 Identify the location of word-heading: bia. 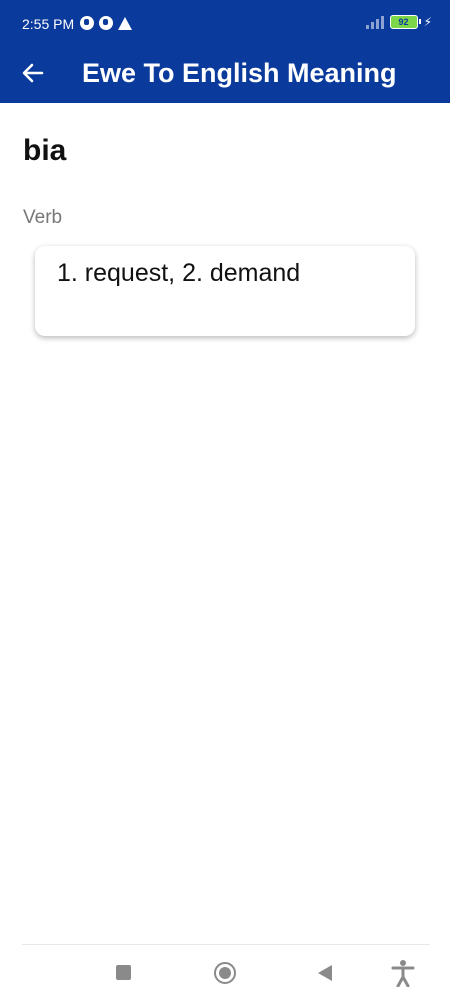
(45, 150).